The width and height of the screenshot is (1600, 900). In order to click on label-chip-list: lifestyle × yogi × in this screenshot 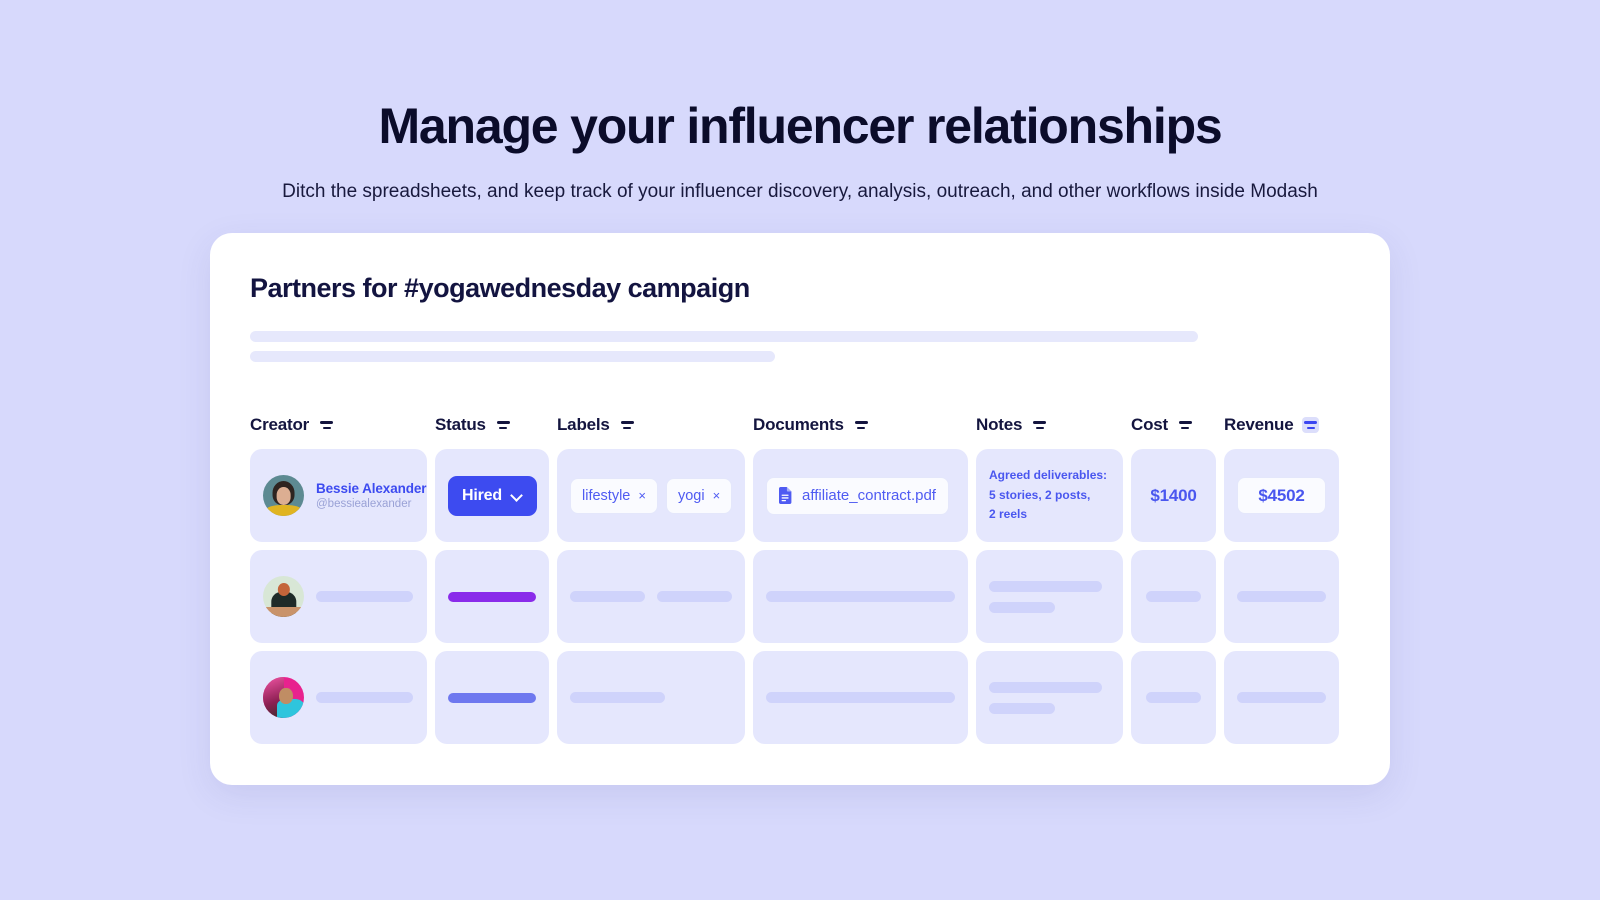, I will do `click(651, 495)`.